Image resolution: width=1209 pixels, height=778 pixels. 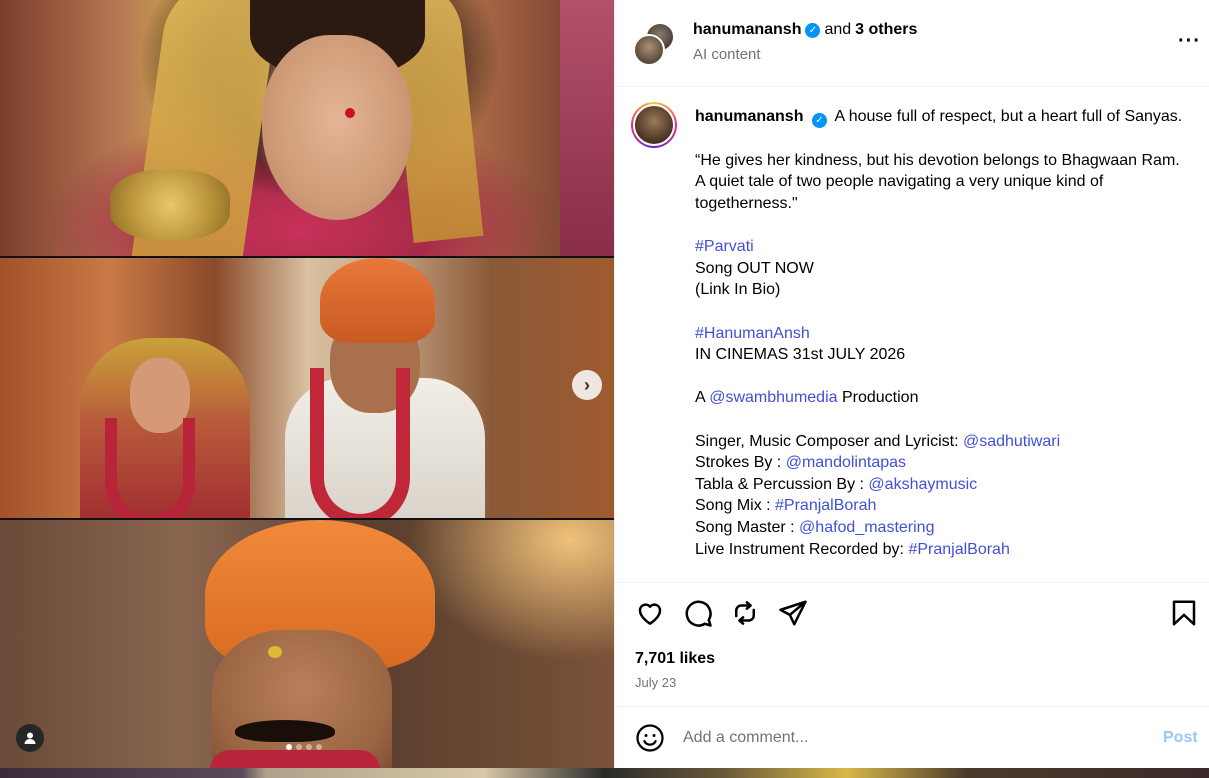 What do you see at coordinates (838, 29) in the screenshot?
I see `and-text: and` at bounding box center [838, 29].